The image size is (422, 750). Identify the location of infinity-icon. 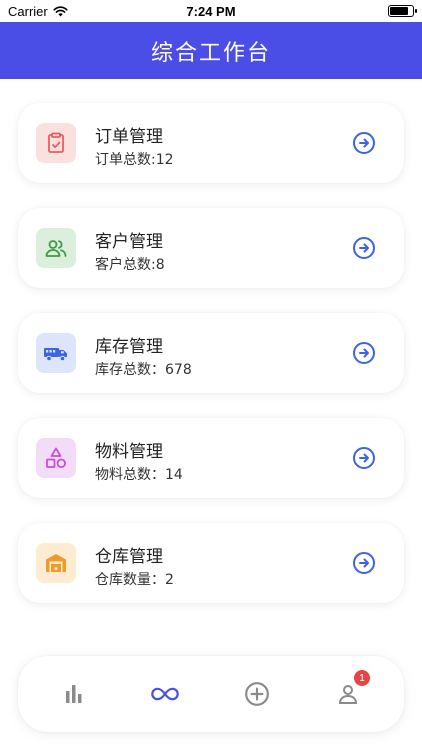
(165, 694).